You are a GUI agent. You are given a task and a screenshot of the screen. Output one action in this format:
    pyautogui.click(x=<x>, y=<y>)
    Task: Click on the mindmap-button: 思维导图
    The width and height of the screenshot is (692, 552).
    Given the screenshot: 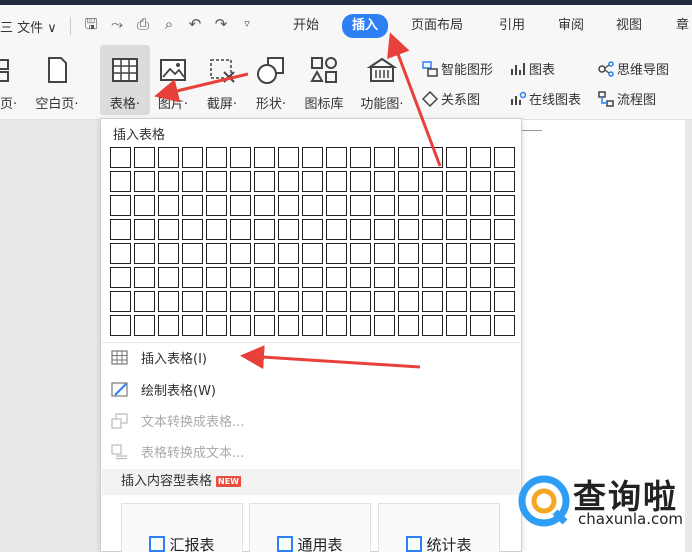 What is the action you would take?
    pyautogui.click(x=633, y=71)
    